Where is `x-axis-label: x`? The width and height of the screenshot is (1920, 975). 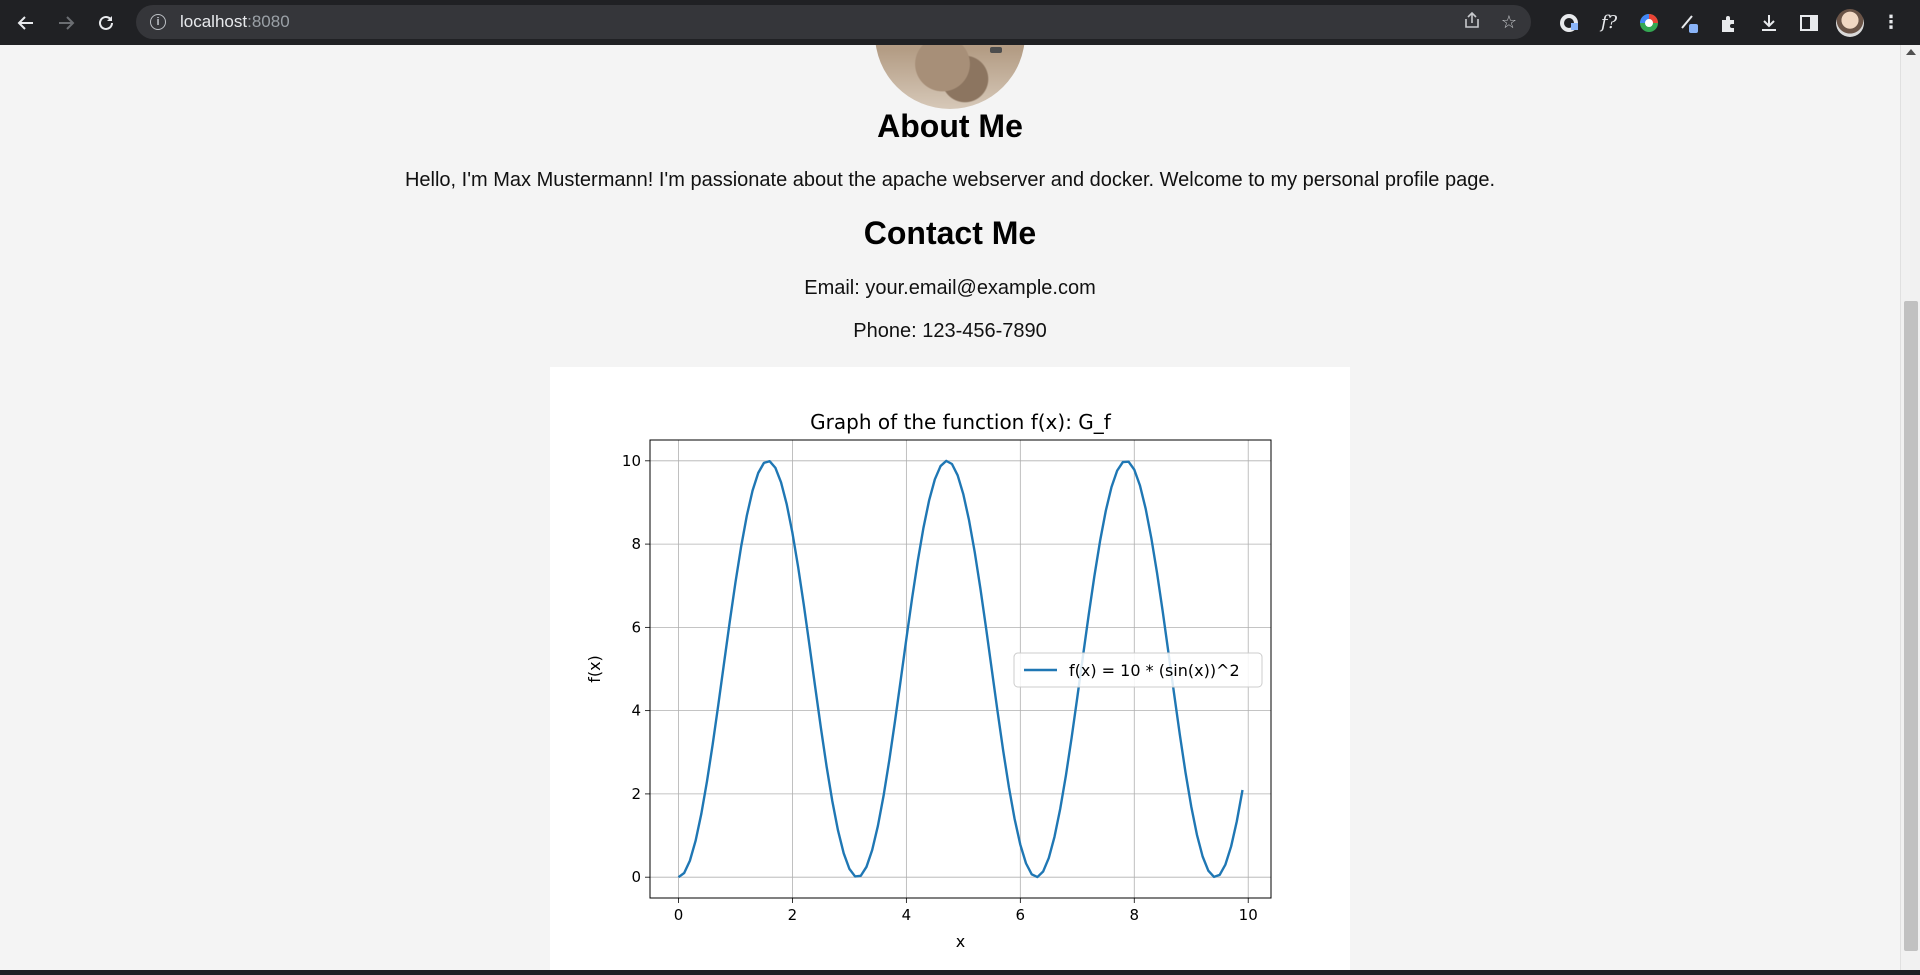 x-axis-label: x is located at coordinates (960, 941).